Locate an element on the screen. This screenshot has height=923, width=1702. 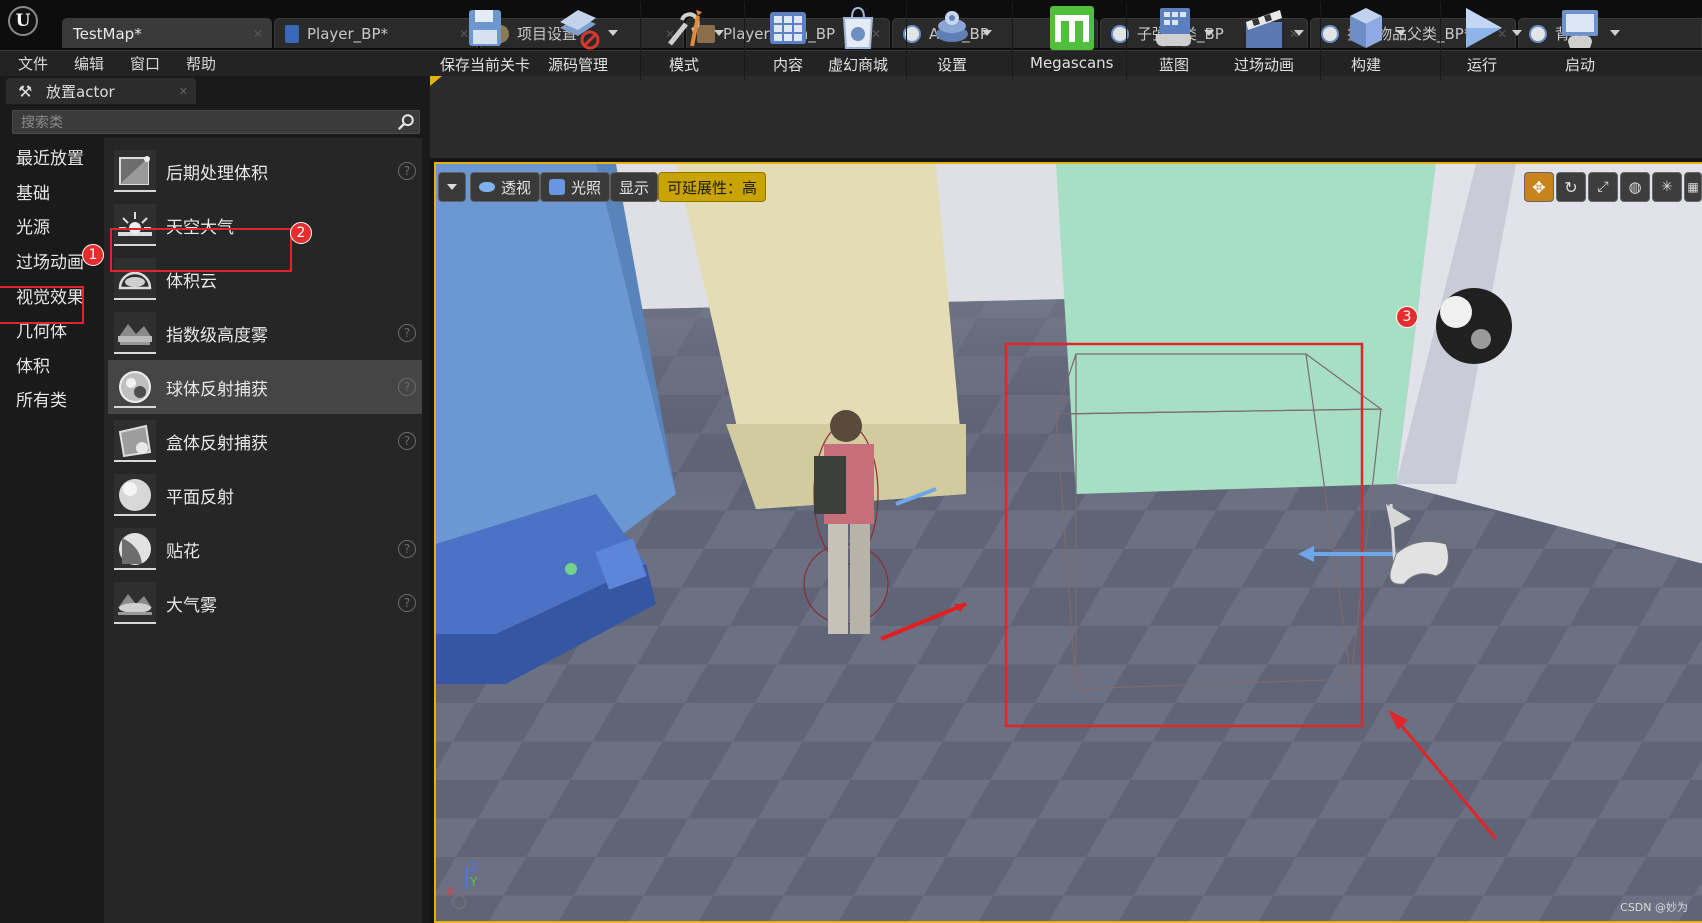
list-item-post-process-volume: 后期处理体积 ? is located at coordinates (265, 171).